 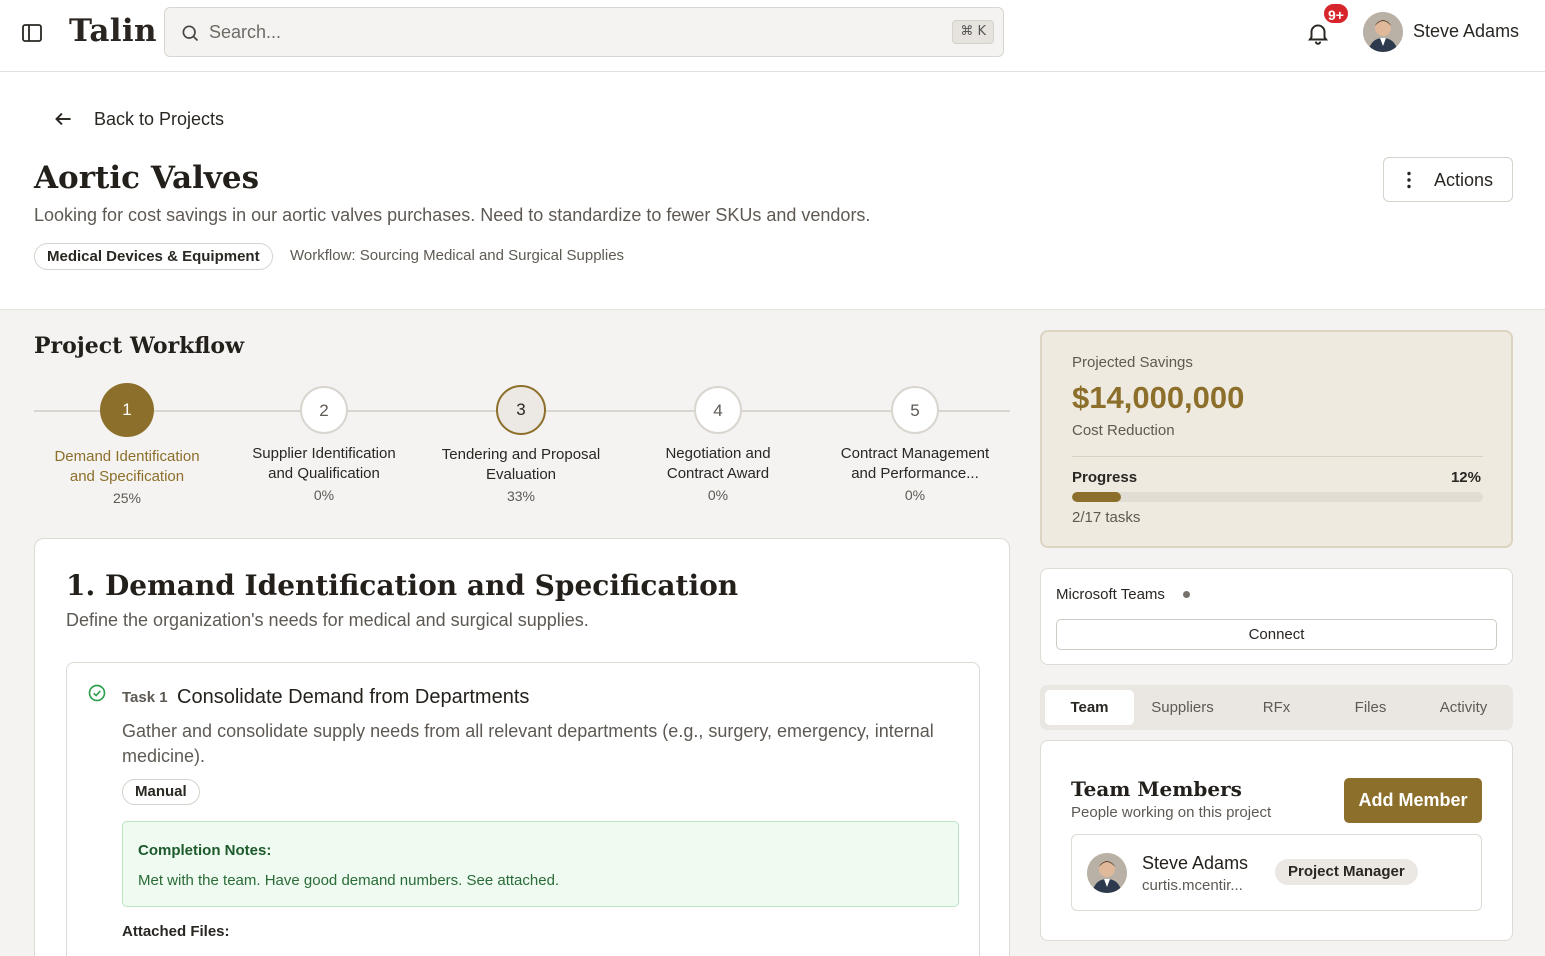 What do you see at coordinates (1171, 812) in the screenshot?
I see `team-subtitle: People working on this project` at bounding box center [1171, 812].